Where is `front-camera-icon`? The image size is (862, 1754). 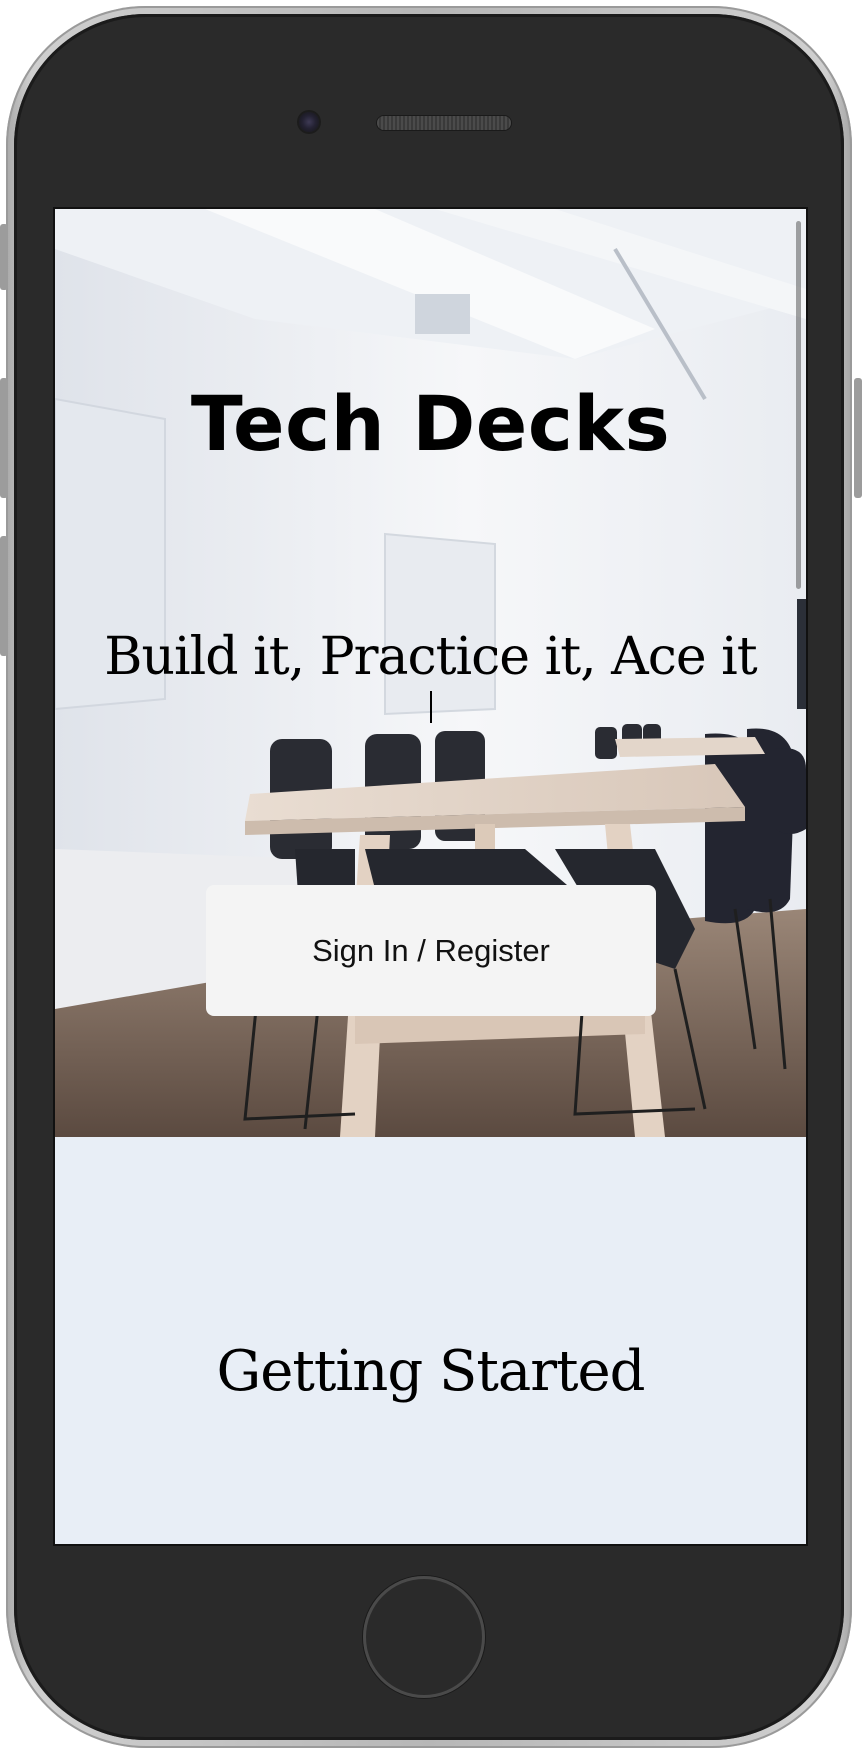
front-camera-icon is located at coordinates (309, 122).